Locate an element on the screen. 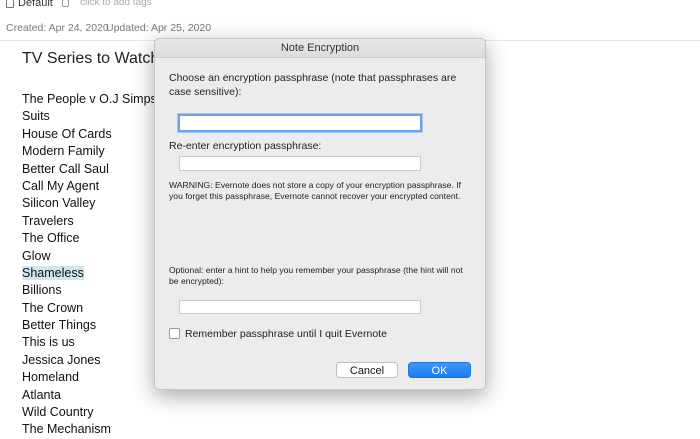 The width and height of the screenshot is (700, 439). reenter-passphrase-label: Re-enter encryption passphrase: is located at coordinates (245, 146).